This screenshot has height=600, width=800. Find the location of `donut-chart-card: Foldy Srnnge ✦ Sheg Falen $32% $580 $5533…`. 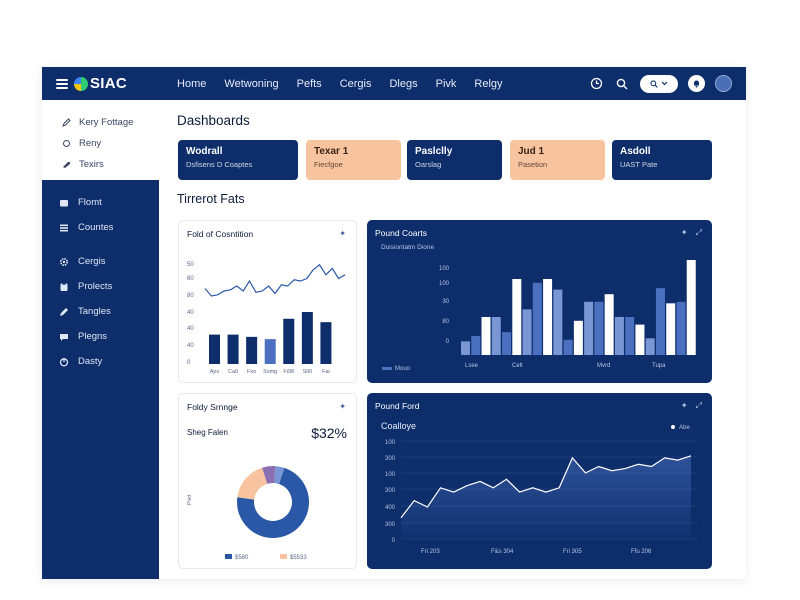

donut-chart-card: Foldy Srnnge ✦ Sheg Falen $32% $580 $5533… is located at coordinates (267, 481).